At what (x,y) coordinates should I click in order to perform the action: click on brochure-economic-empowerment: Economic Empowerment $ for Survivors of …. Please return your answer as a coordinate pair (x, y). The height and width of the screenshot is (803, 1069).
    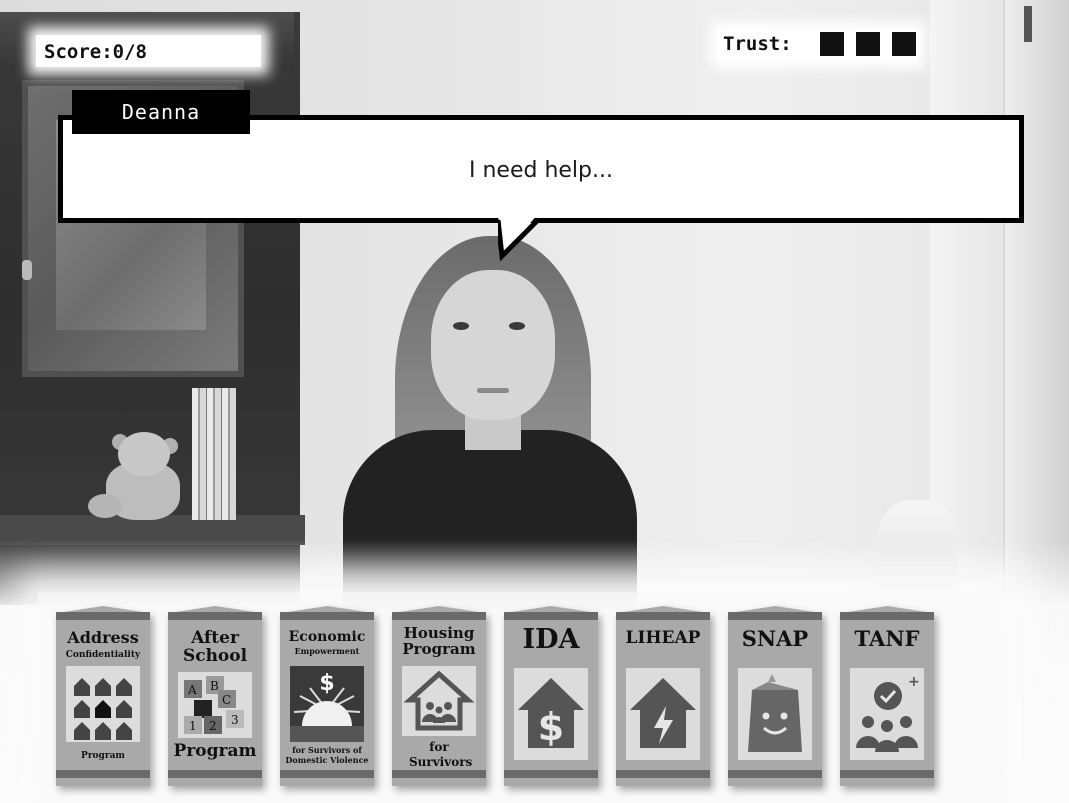
    Looking at the image, I should click on (327, 696).